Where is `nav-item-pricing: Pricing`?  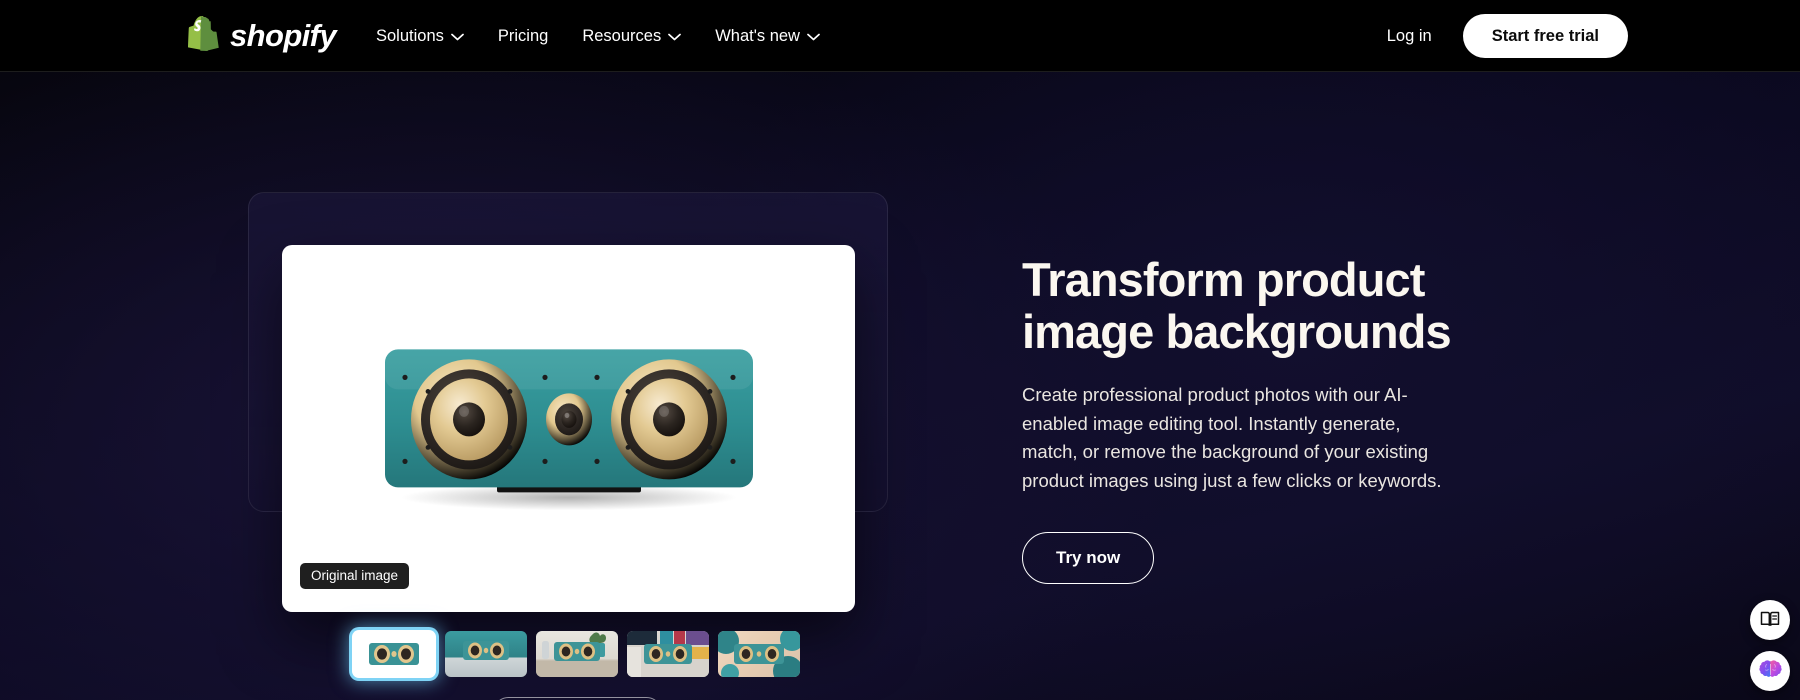
nav-item-pricing: Pricing is located at coordinates (523, 36).